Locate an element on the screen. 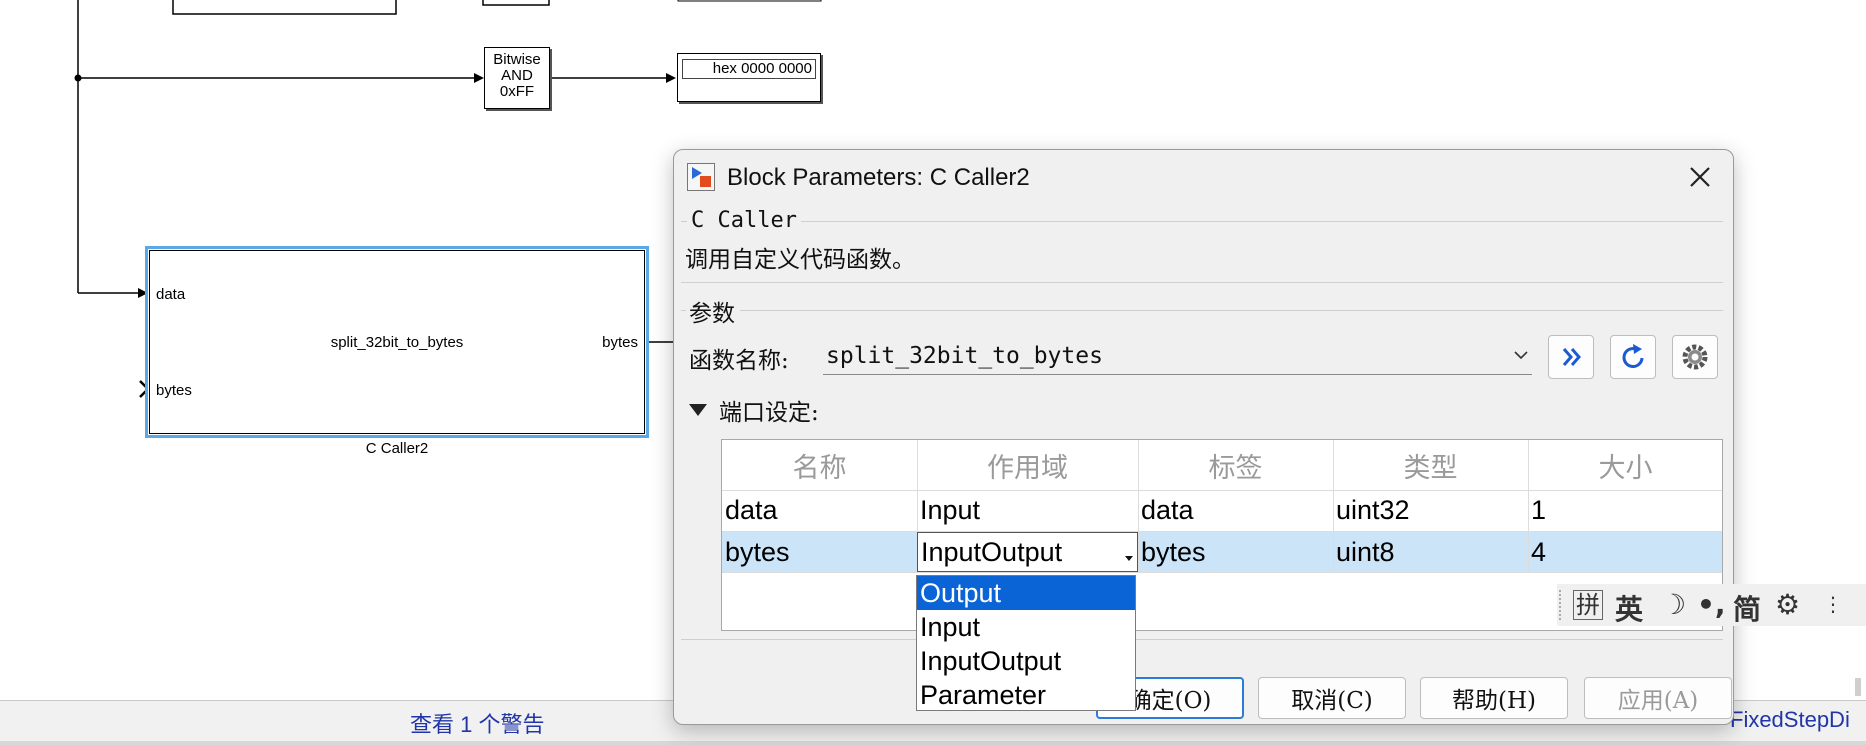 Image resolution: width=1866 pixels, height=745 pixels. display-value: hex 0000 0000 is located at coordinates (762, 68).